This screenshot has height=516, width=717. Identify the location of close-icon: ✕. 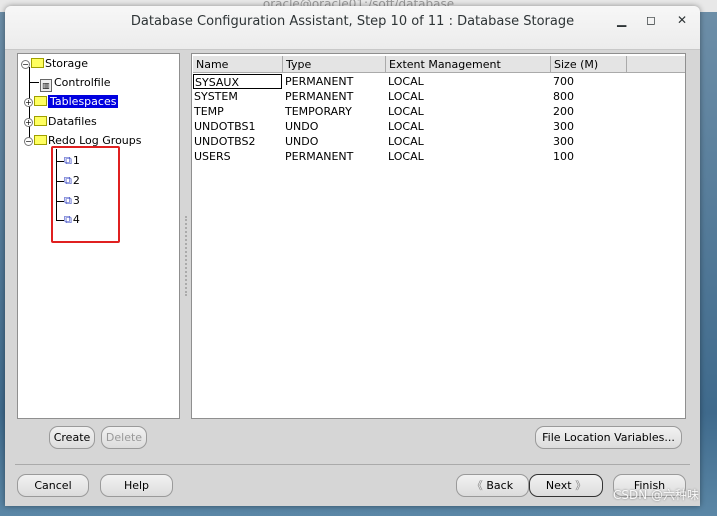
(682, 20).